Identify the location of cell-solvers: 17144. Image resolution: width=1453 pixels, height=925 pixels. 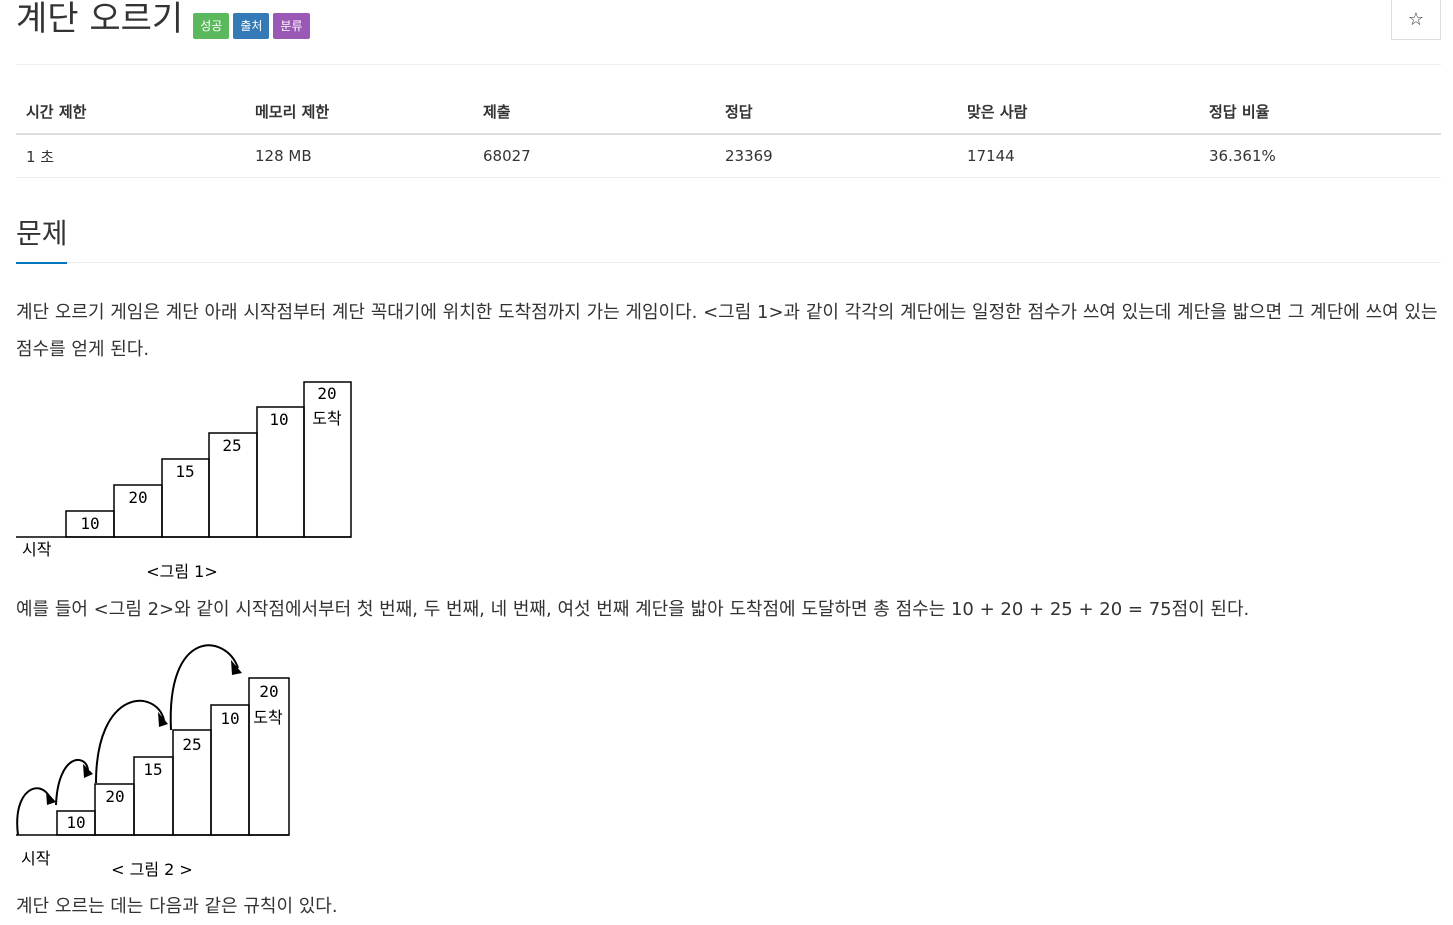
(1078, 156).